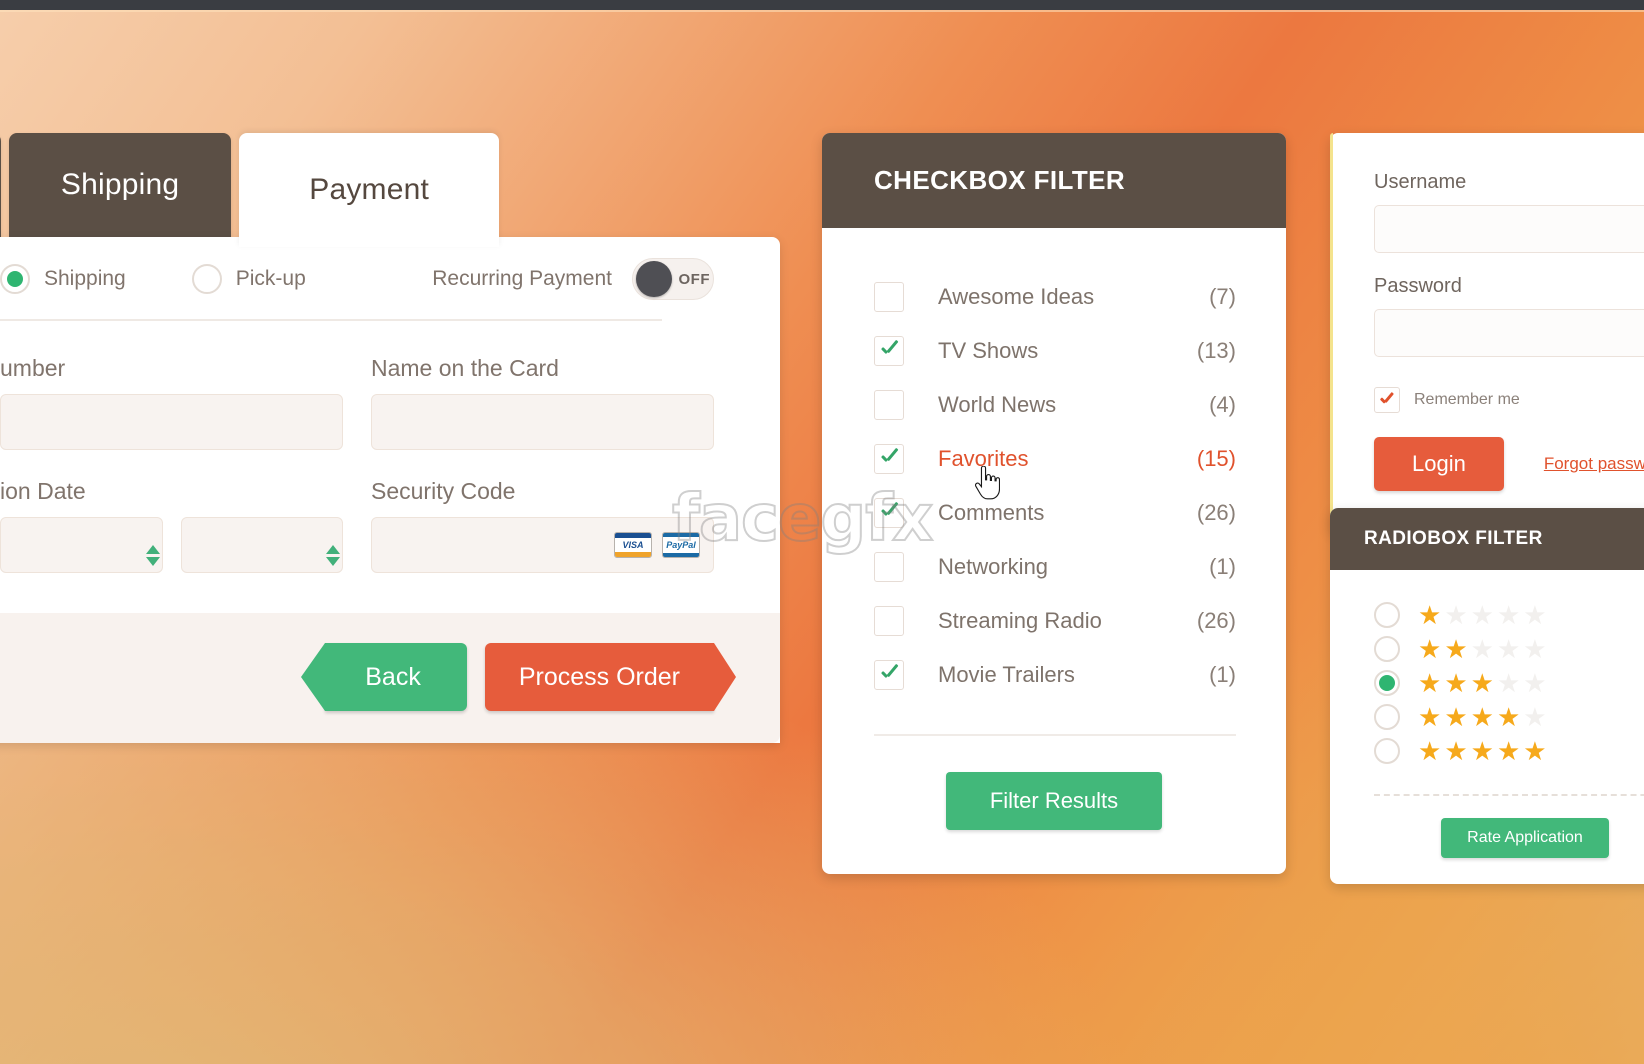  What do you see at coordinates (1525, 838) in the screenshot?
I see `rate-application-button: Rate Application` at bounding box center [1525, 838].